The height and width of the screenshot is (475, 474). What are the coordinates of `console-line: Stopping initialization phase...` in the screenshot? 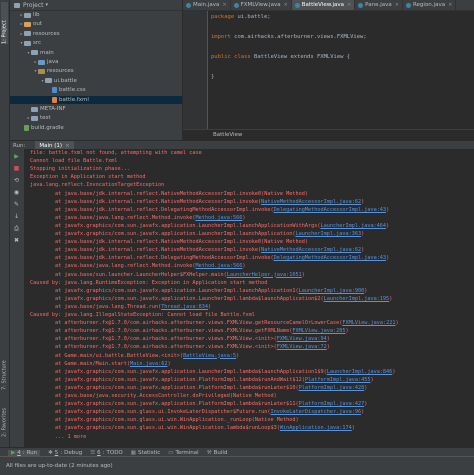 It's located at (80, 170).